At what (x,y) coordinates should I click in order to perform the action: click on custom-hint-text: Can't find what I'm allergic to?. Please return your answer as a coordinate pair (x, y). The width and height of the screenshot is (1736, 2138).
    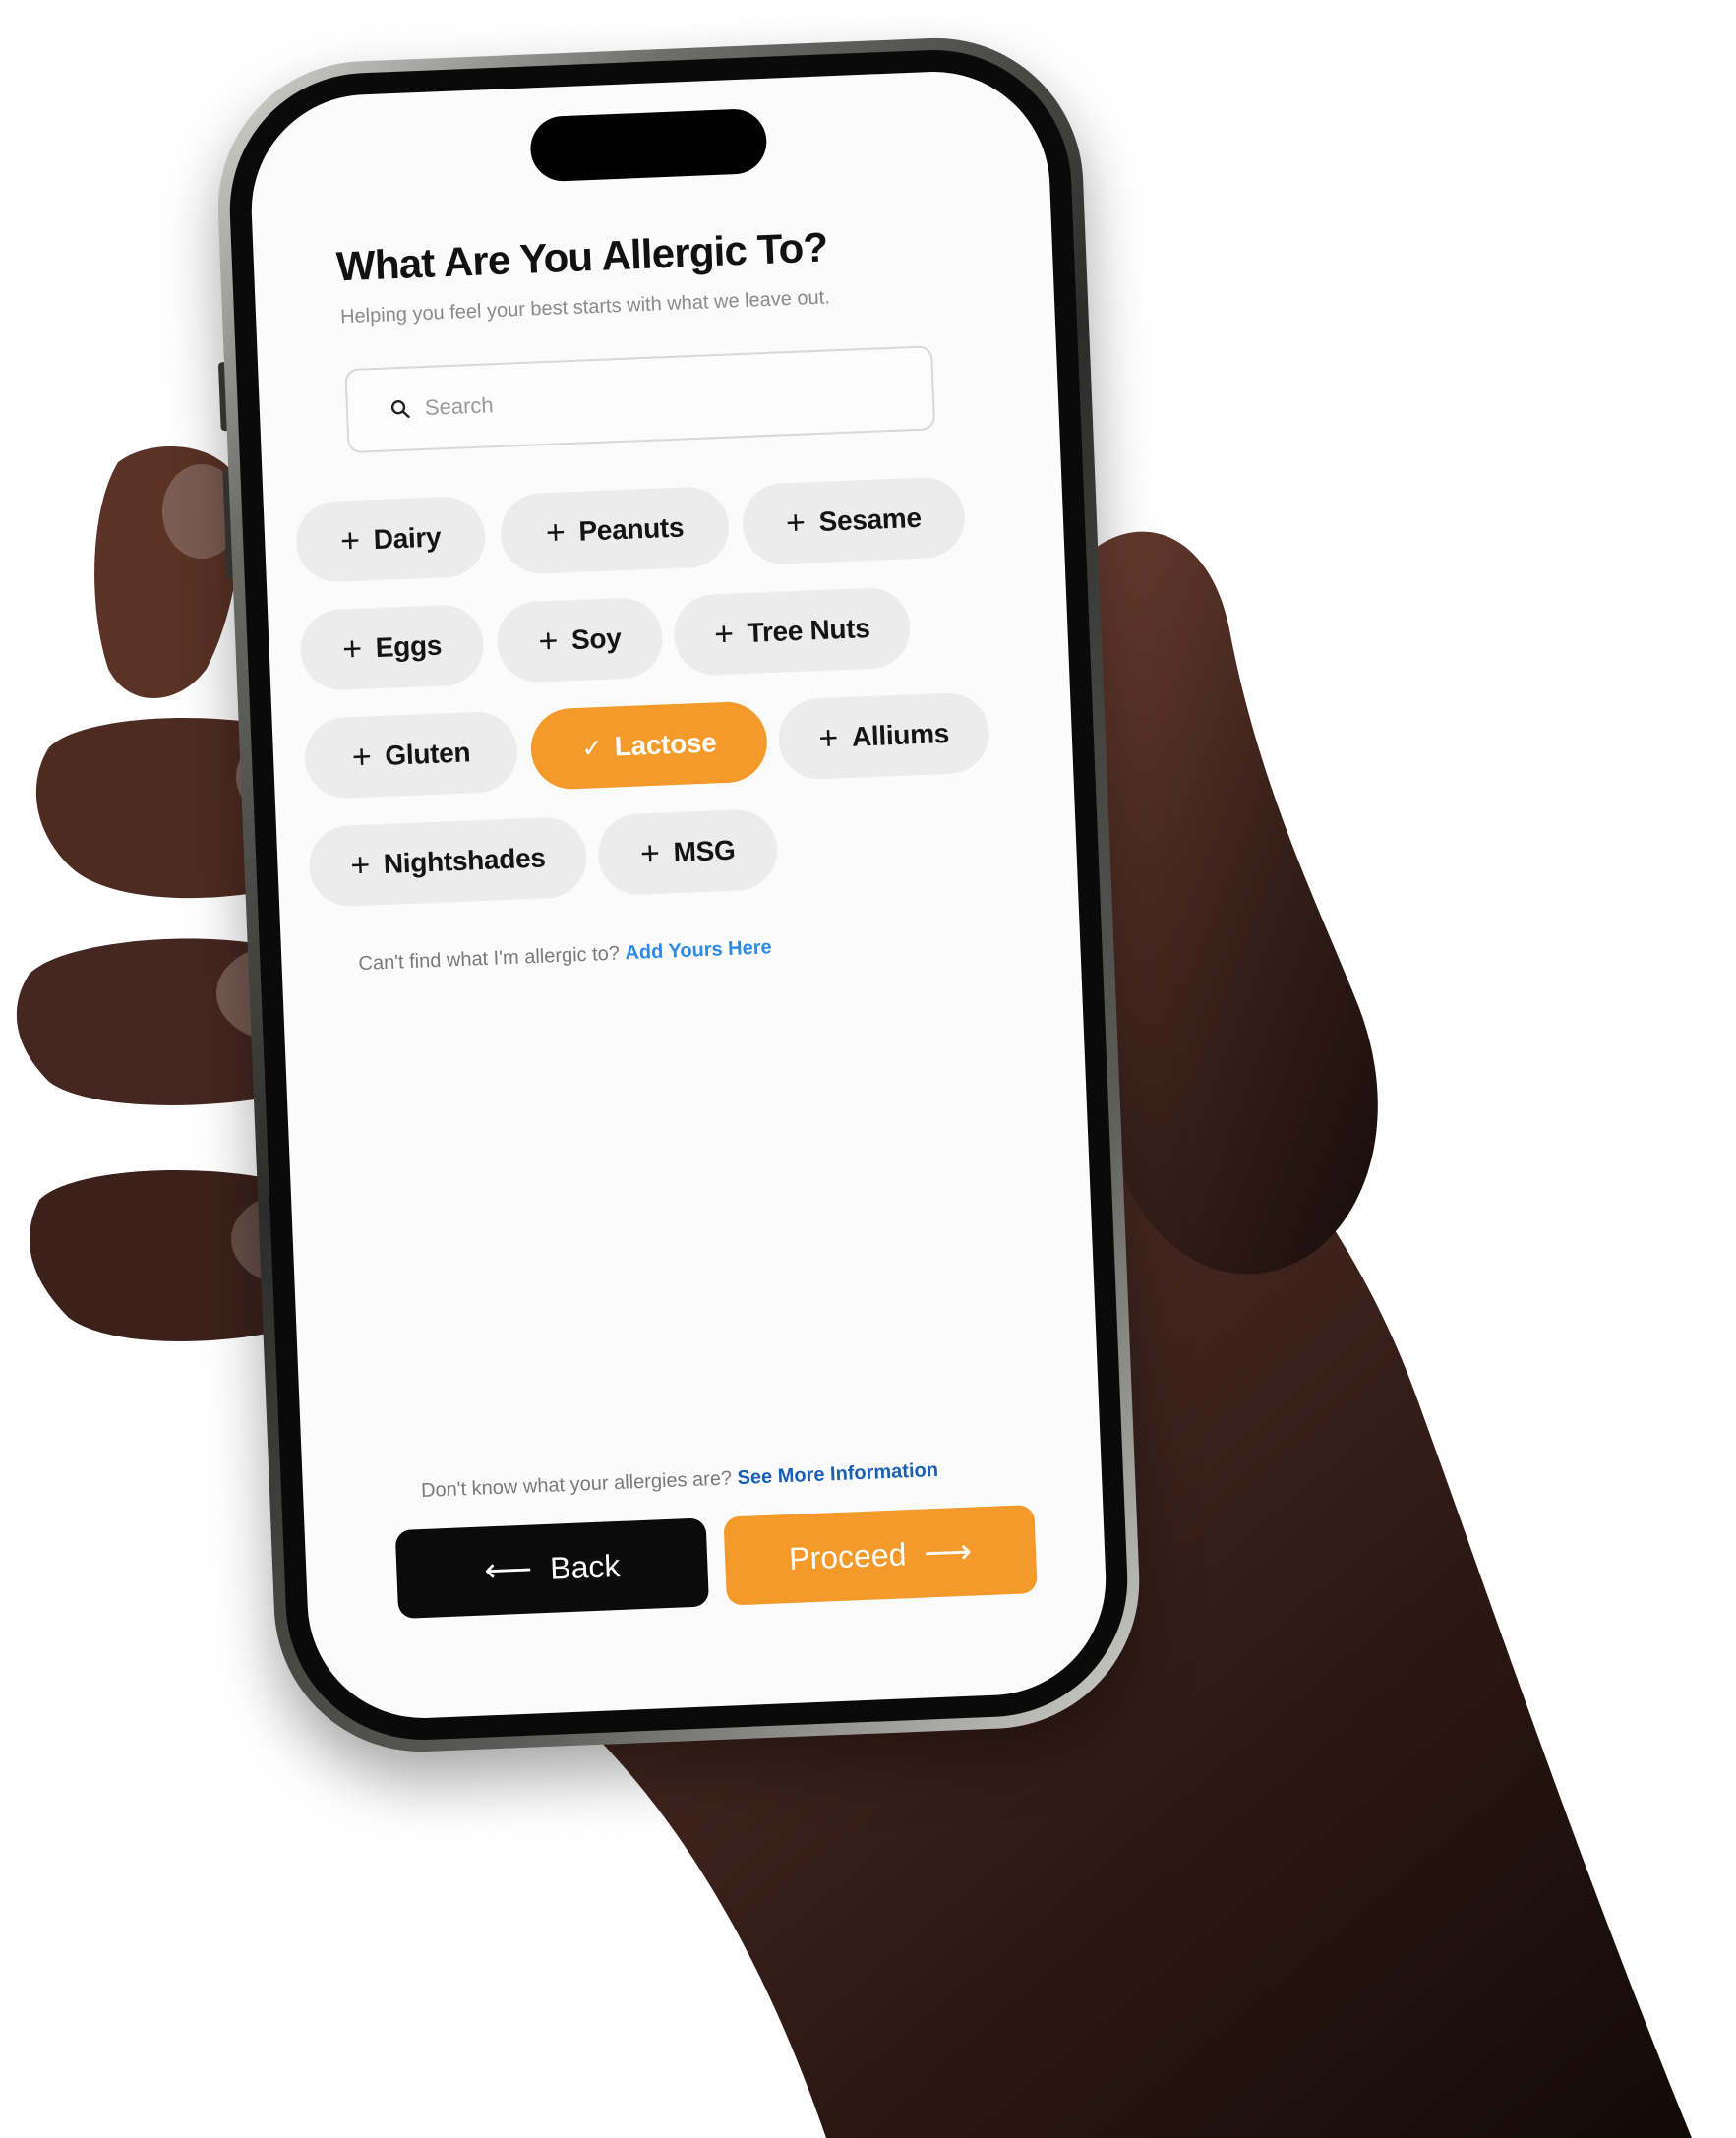
    Looking at the image, I should click on (489, 959).